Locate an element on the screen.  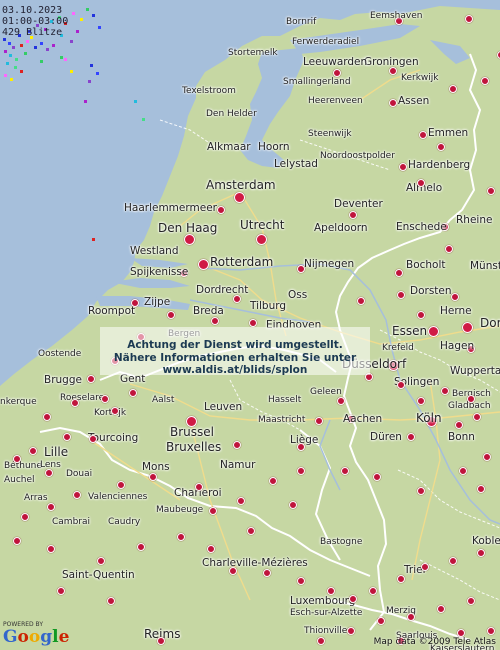
city-label: Den Haag is located at coordinates (188, 228).